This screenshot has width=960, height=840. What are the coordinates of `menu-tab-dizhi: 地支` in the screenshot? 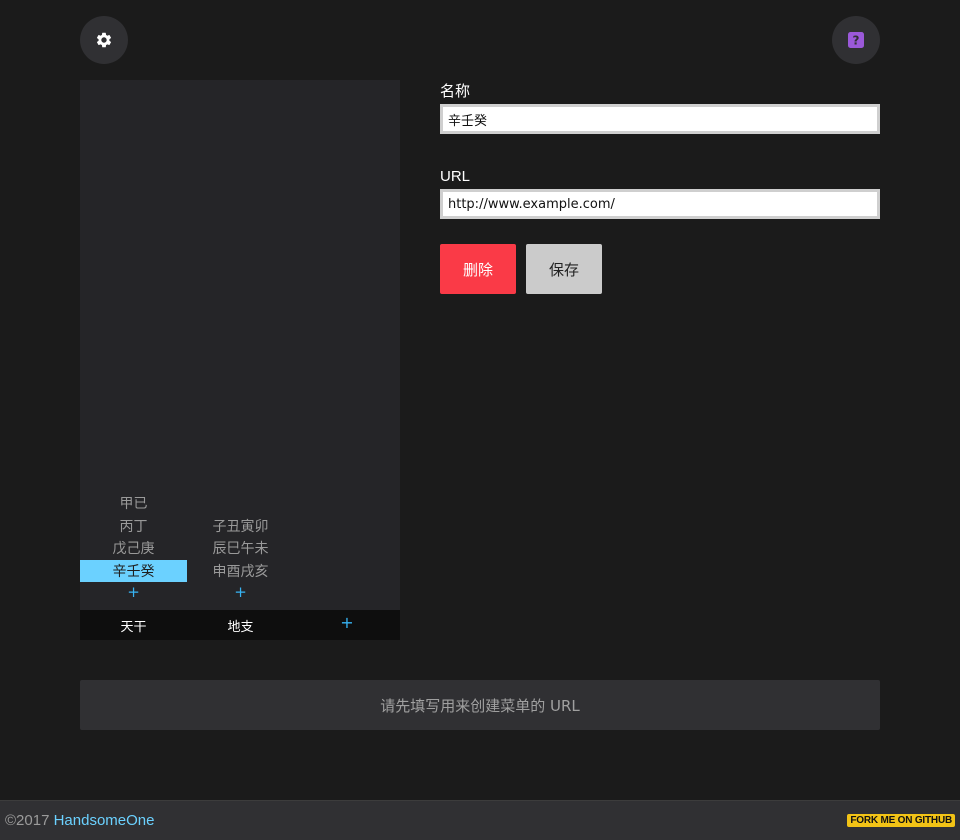 It's located at (240, 625).